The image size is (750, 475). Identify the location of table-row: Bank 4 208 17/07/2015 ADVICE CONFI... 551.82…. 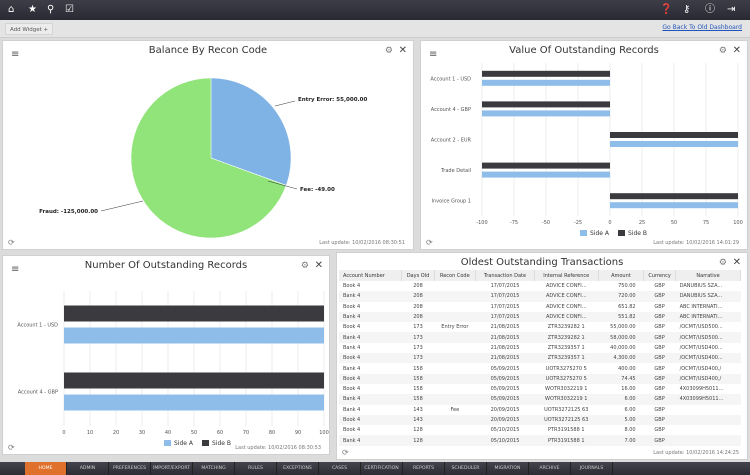
(540, 317).